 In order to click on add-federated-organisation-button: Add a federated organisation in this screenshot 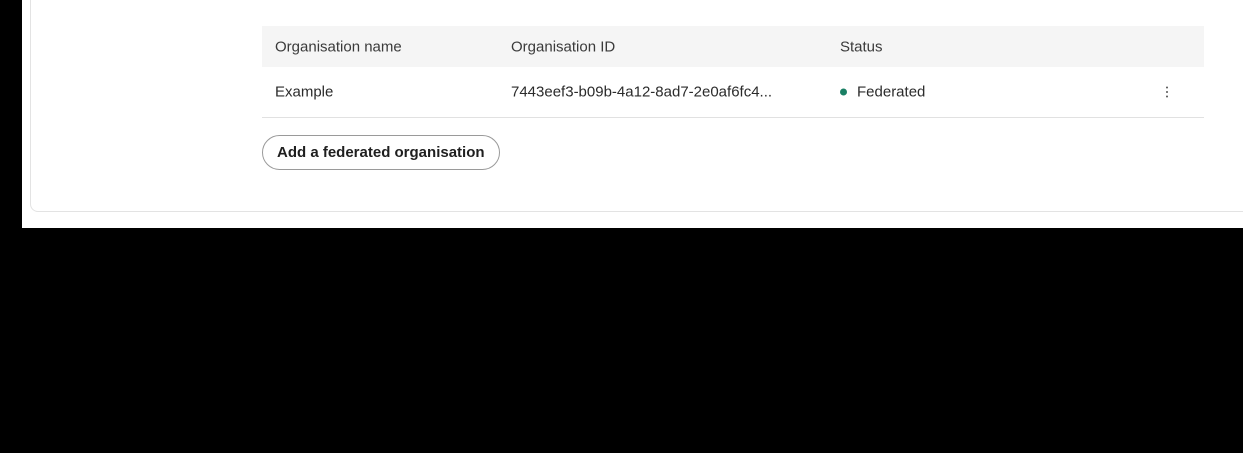, I will do `click(381, 152)`.